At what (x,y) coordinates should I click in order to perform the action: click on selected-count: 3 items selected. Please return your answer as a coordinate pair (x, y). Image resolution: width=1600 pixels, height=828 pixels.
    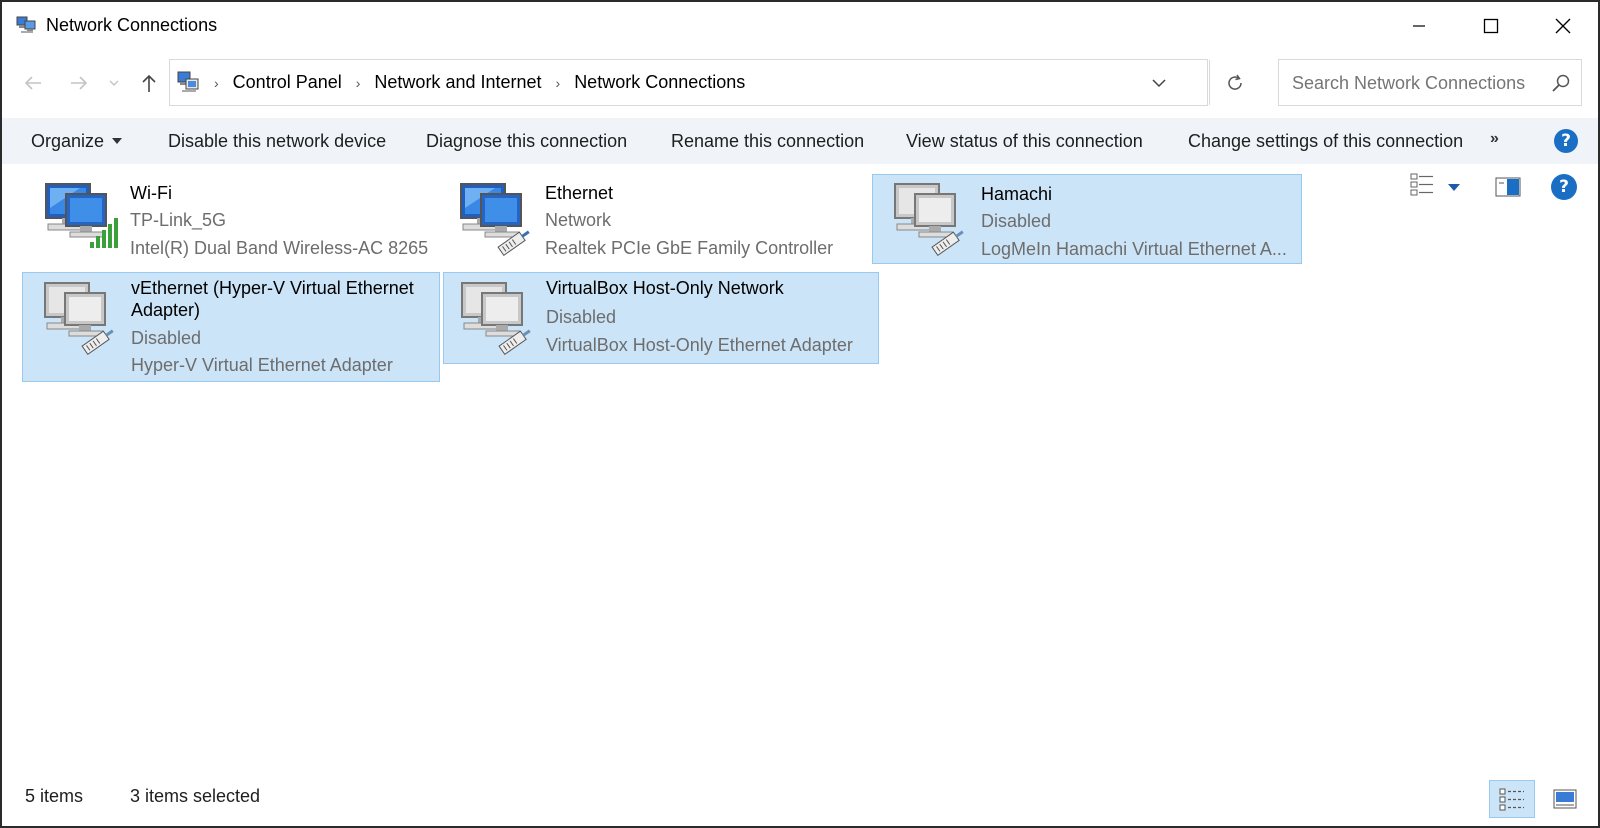
    Looking at the image, I should click on (195, 796).